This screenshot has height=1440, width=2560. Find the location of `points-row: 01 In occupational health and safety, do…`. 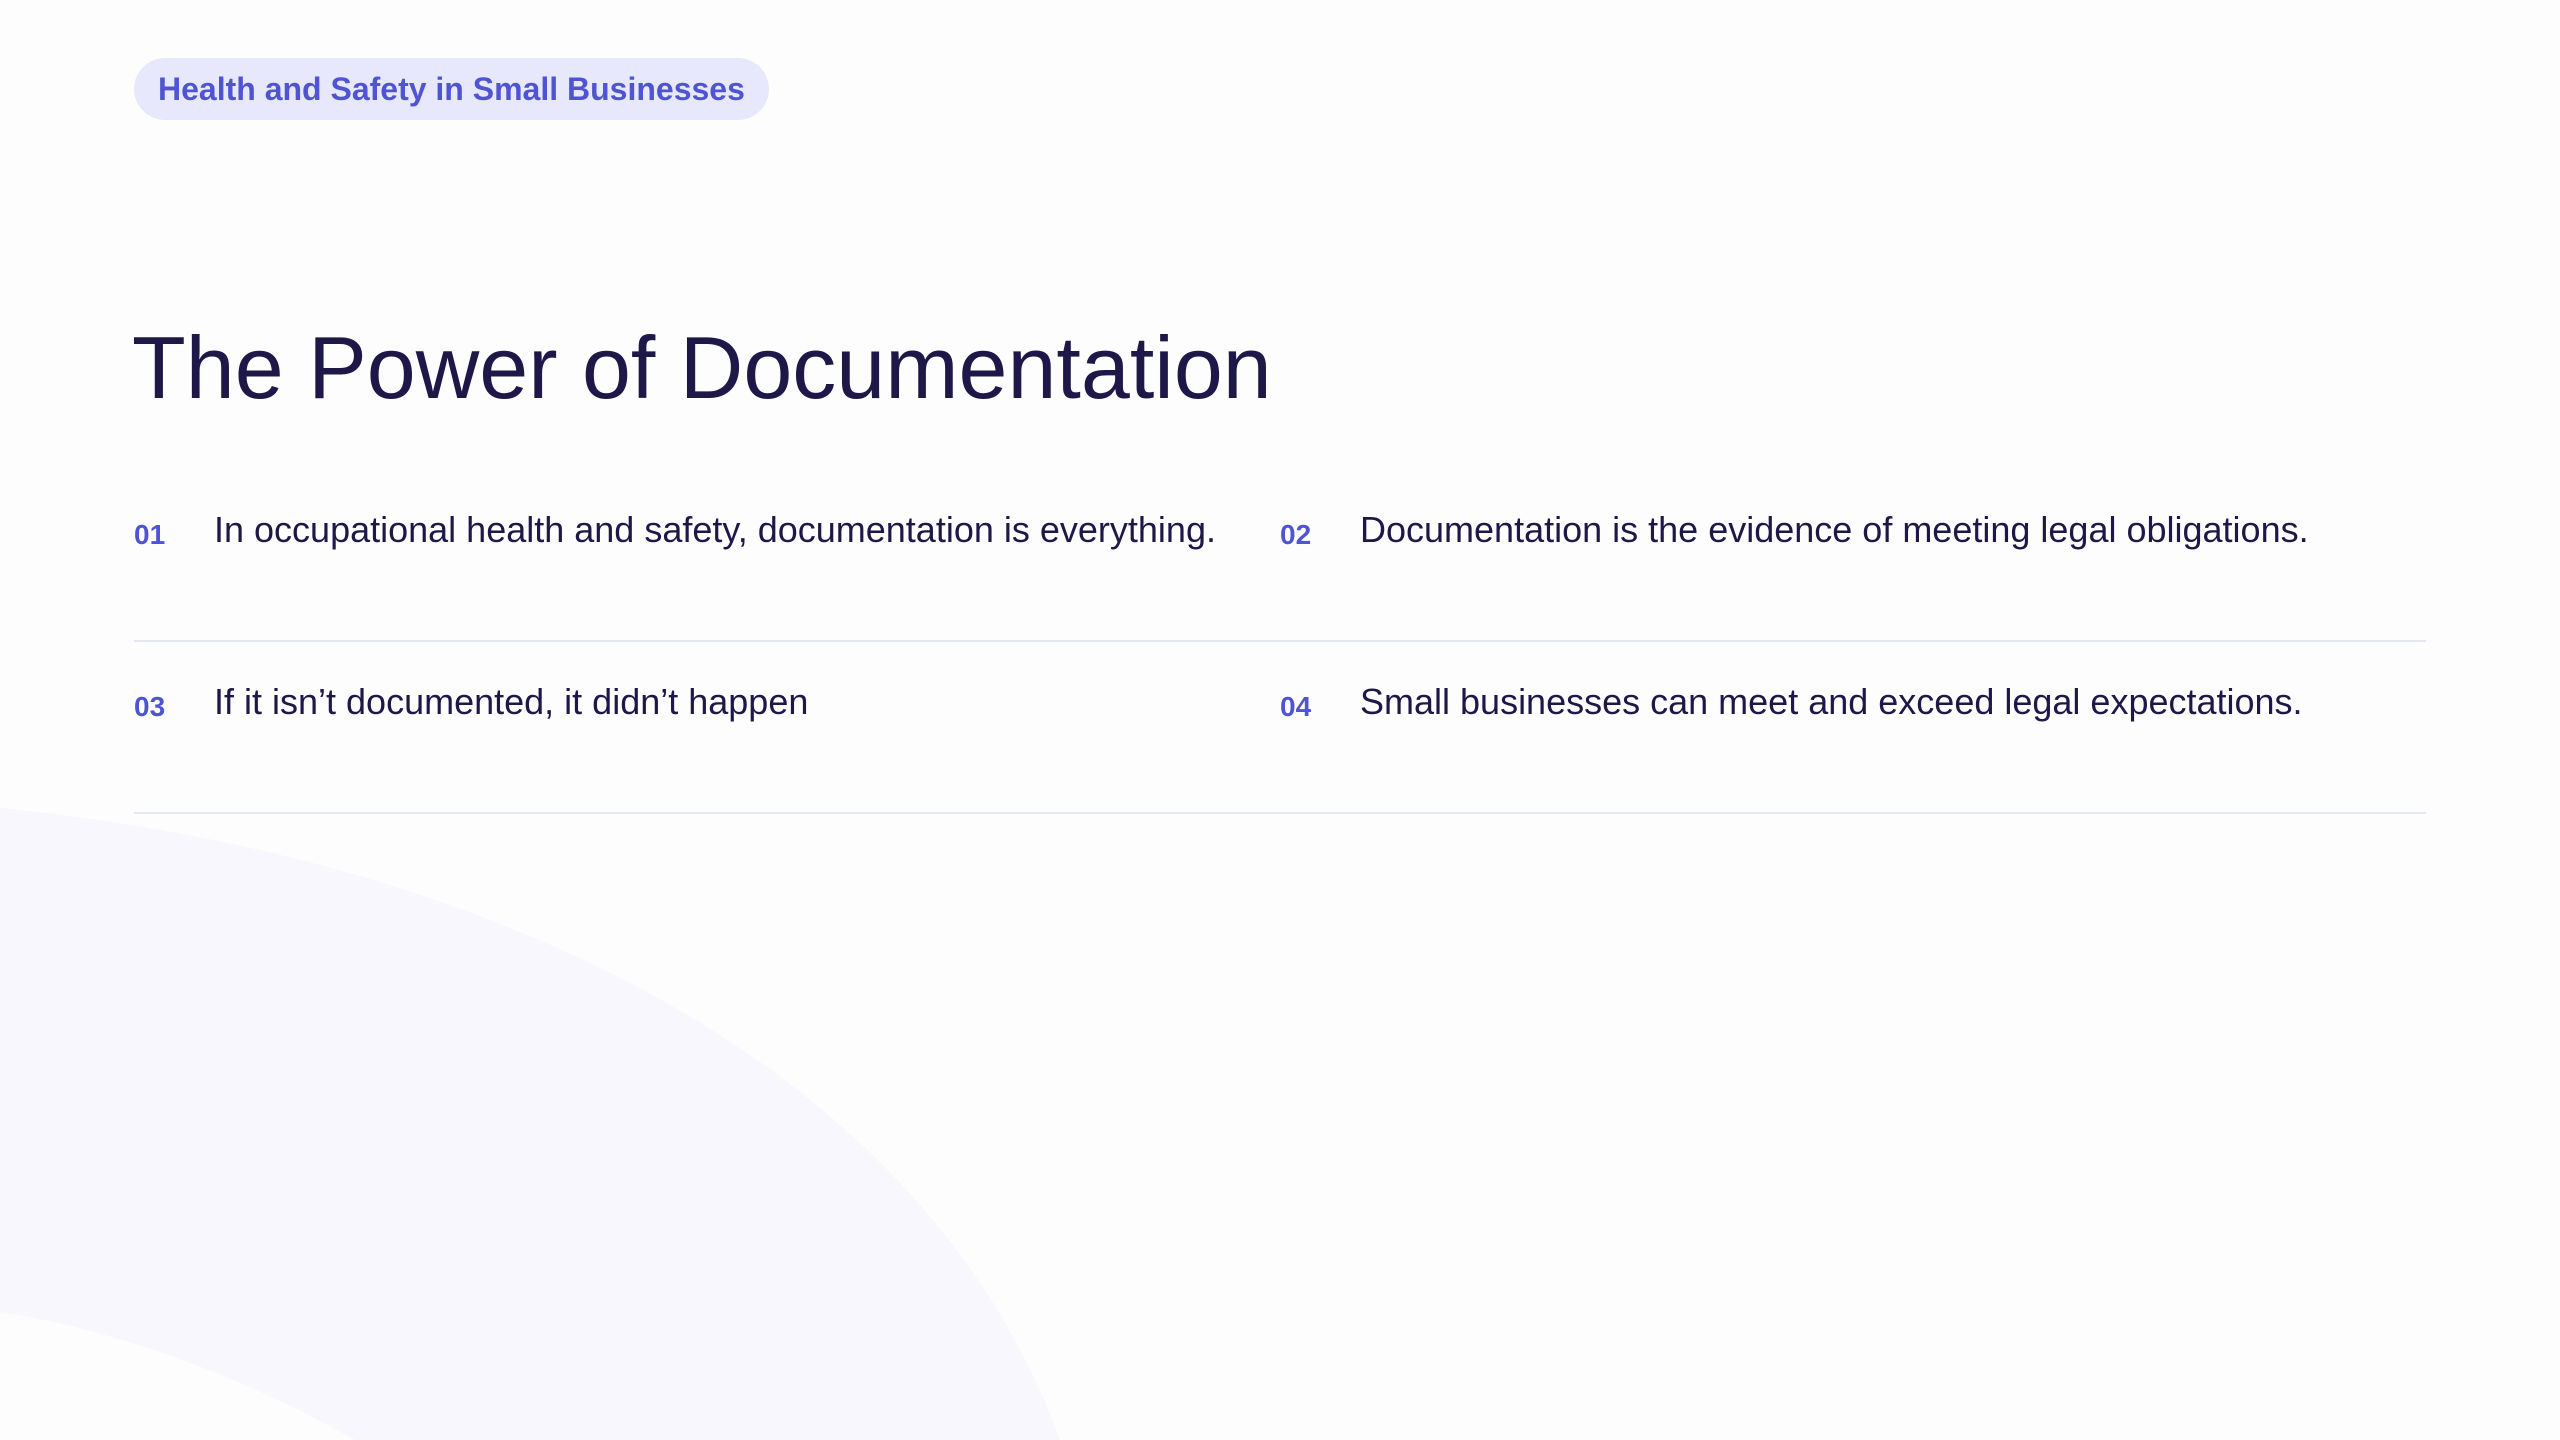

points-row: 01 In occupational health and safety, do… is located at coordinates (1280, 556).